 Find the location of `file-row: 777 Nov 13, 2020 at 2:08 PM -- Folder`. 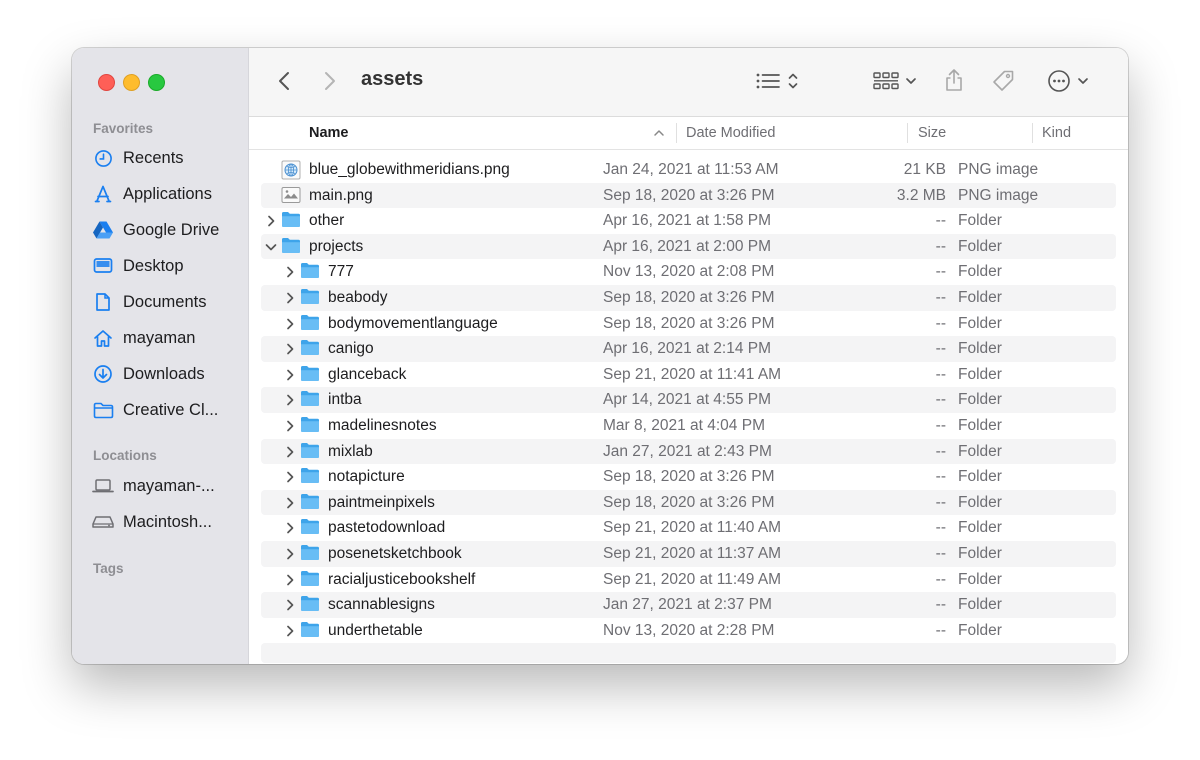

file-row: 777 Nov 13, 2020 at 2:08 PM -- Folder is located at coordinates (688, 272).